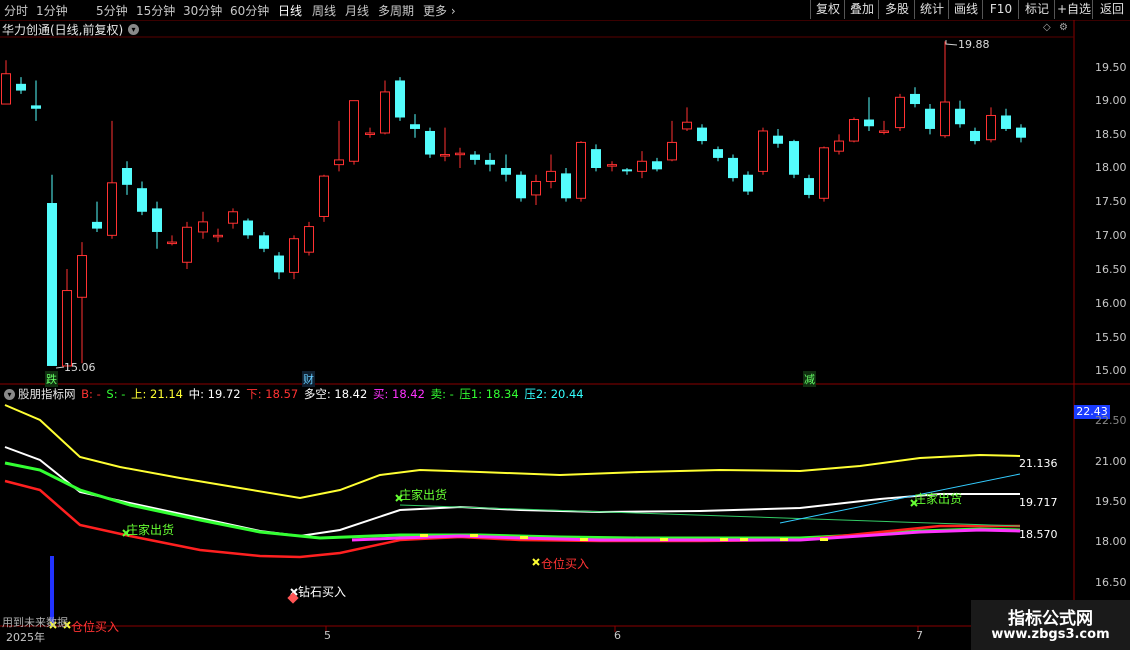 The height and width of the screenshot is (650, 1130). What do you see at coordinates (1038, 502) in the screenshot?
I see `middle-end-label: 19.717` at bounding box center [1038, 502].